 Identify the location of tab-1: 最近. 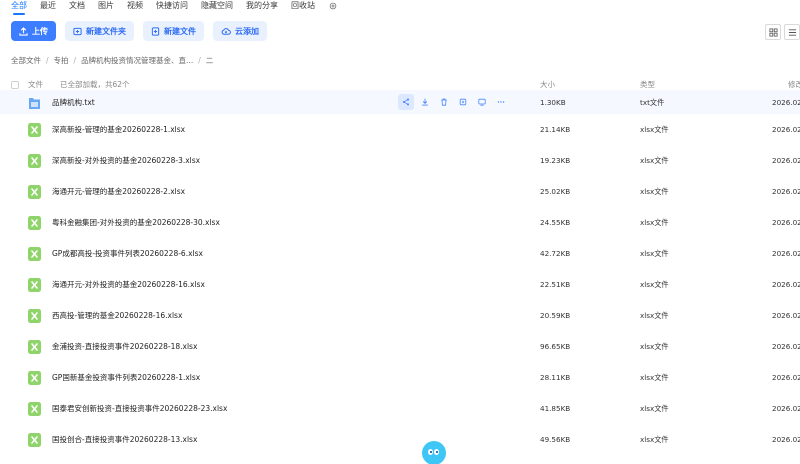
(48, 6).